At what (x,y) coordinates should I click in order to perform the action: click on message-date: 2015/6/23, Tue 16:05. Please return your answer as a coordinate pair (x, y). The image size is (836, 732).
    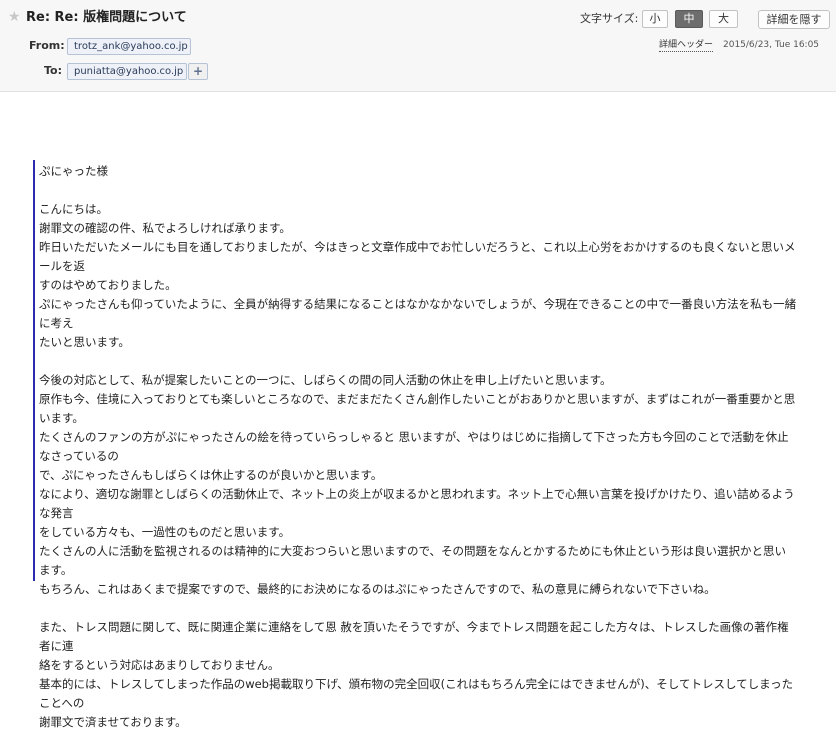
    Looking at the image, I should click on (771, 45).